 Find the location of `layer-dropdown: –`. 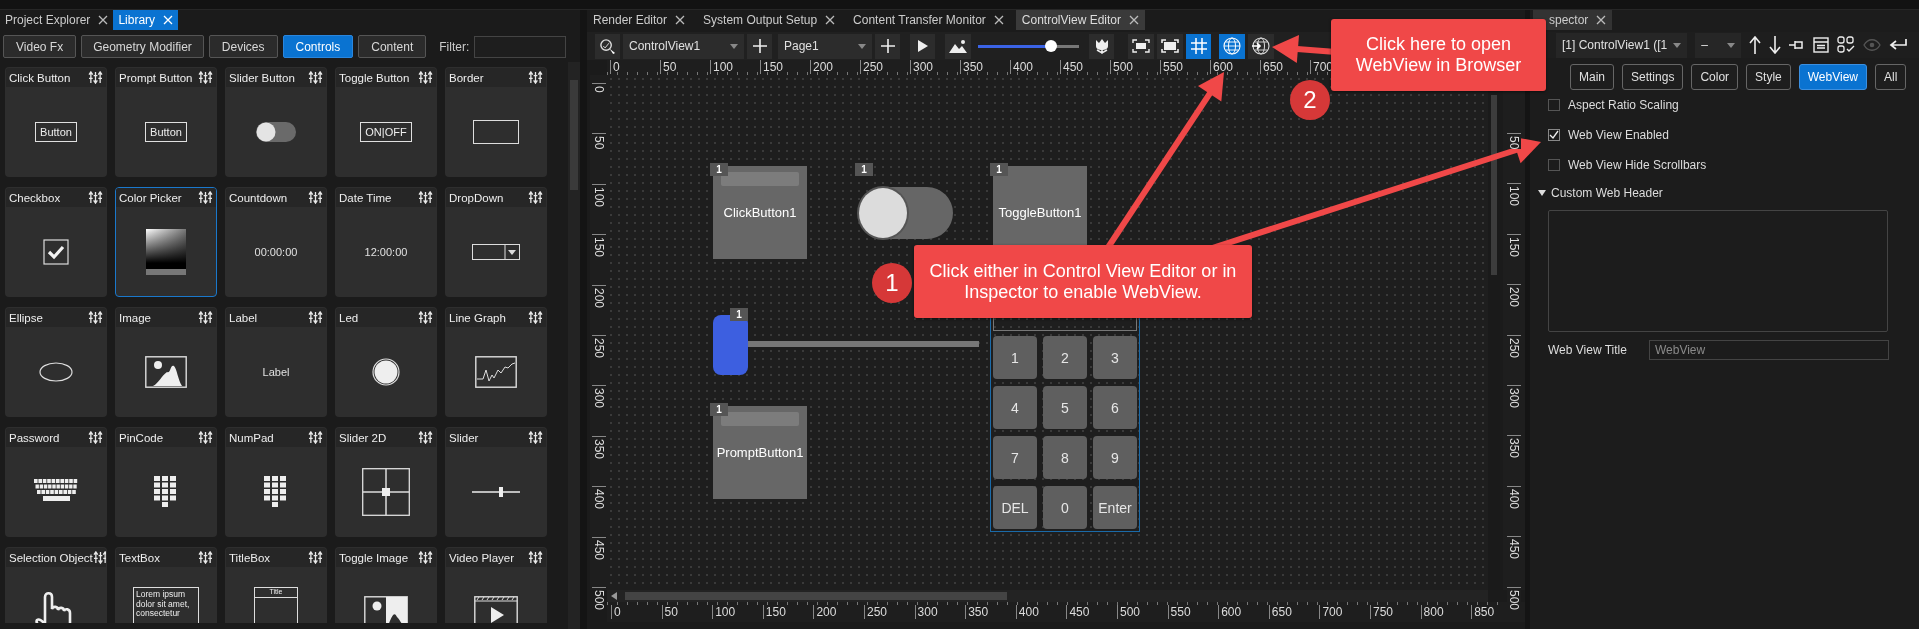

layer-dropdown: – is located at coordinates (1718, 45).